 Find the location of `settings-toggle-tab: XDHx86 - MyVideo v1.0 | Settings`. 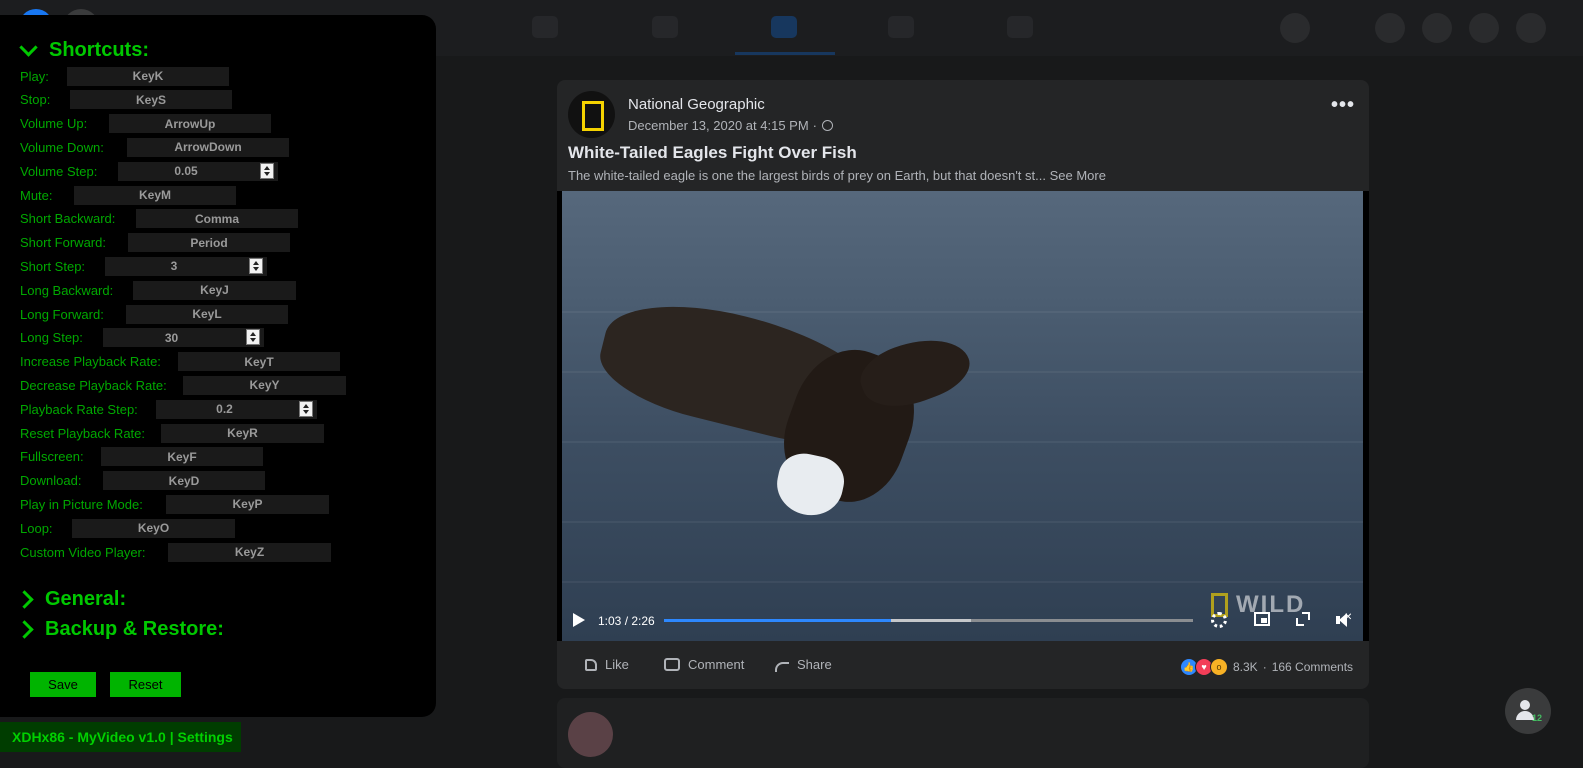

settings-toggle-tab: XDHx86 - MyVideo v1.0 | Settings is located at coordinates (120, 737).